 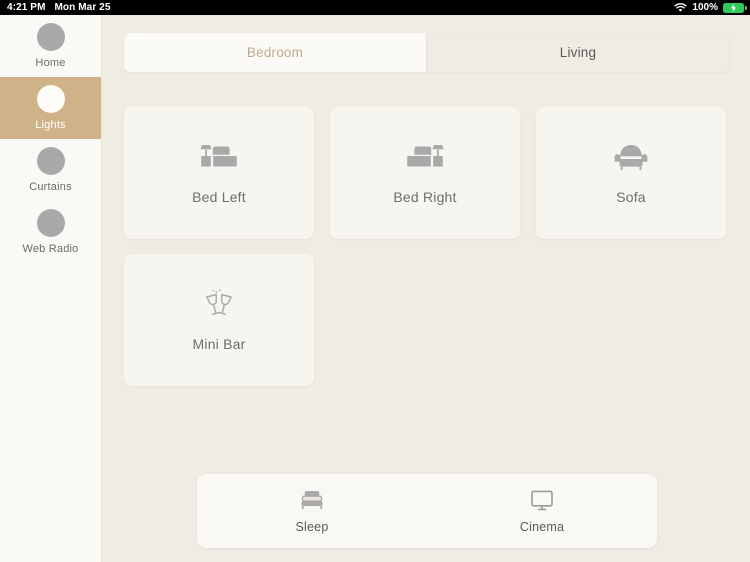 What do you see at coordinates (425, 197) in the screenshot?
I see `light-card-label: Bed Right` at bounding box center [425, 197].